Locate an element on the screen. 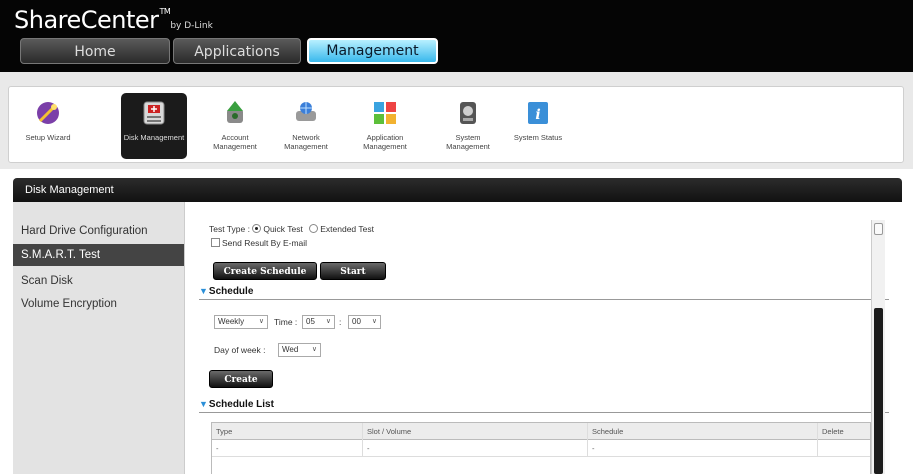  toolbar-system-status: i System Status is located at coordinates (538, 126).